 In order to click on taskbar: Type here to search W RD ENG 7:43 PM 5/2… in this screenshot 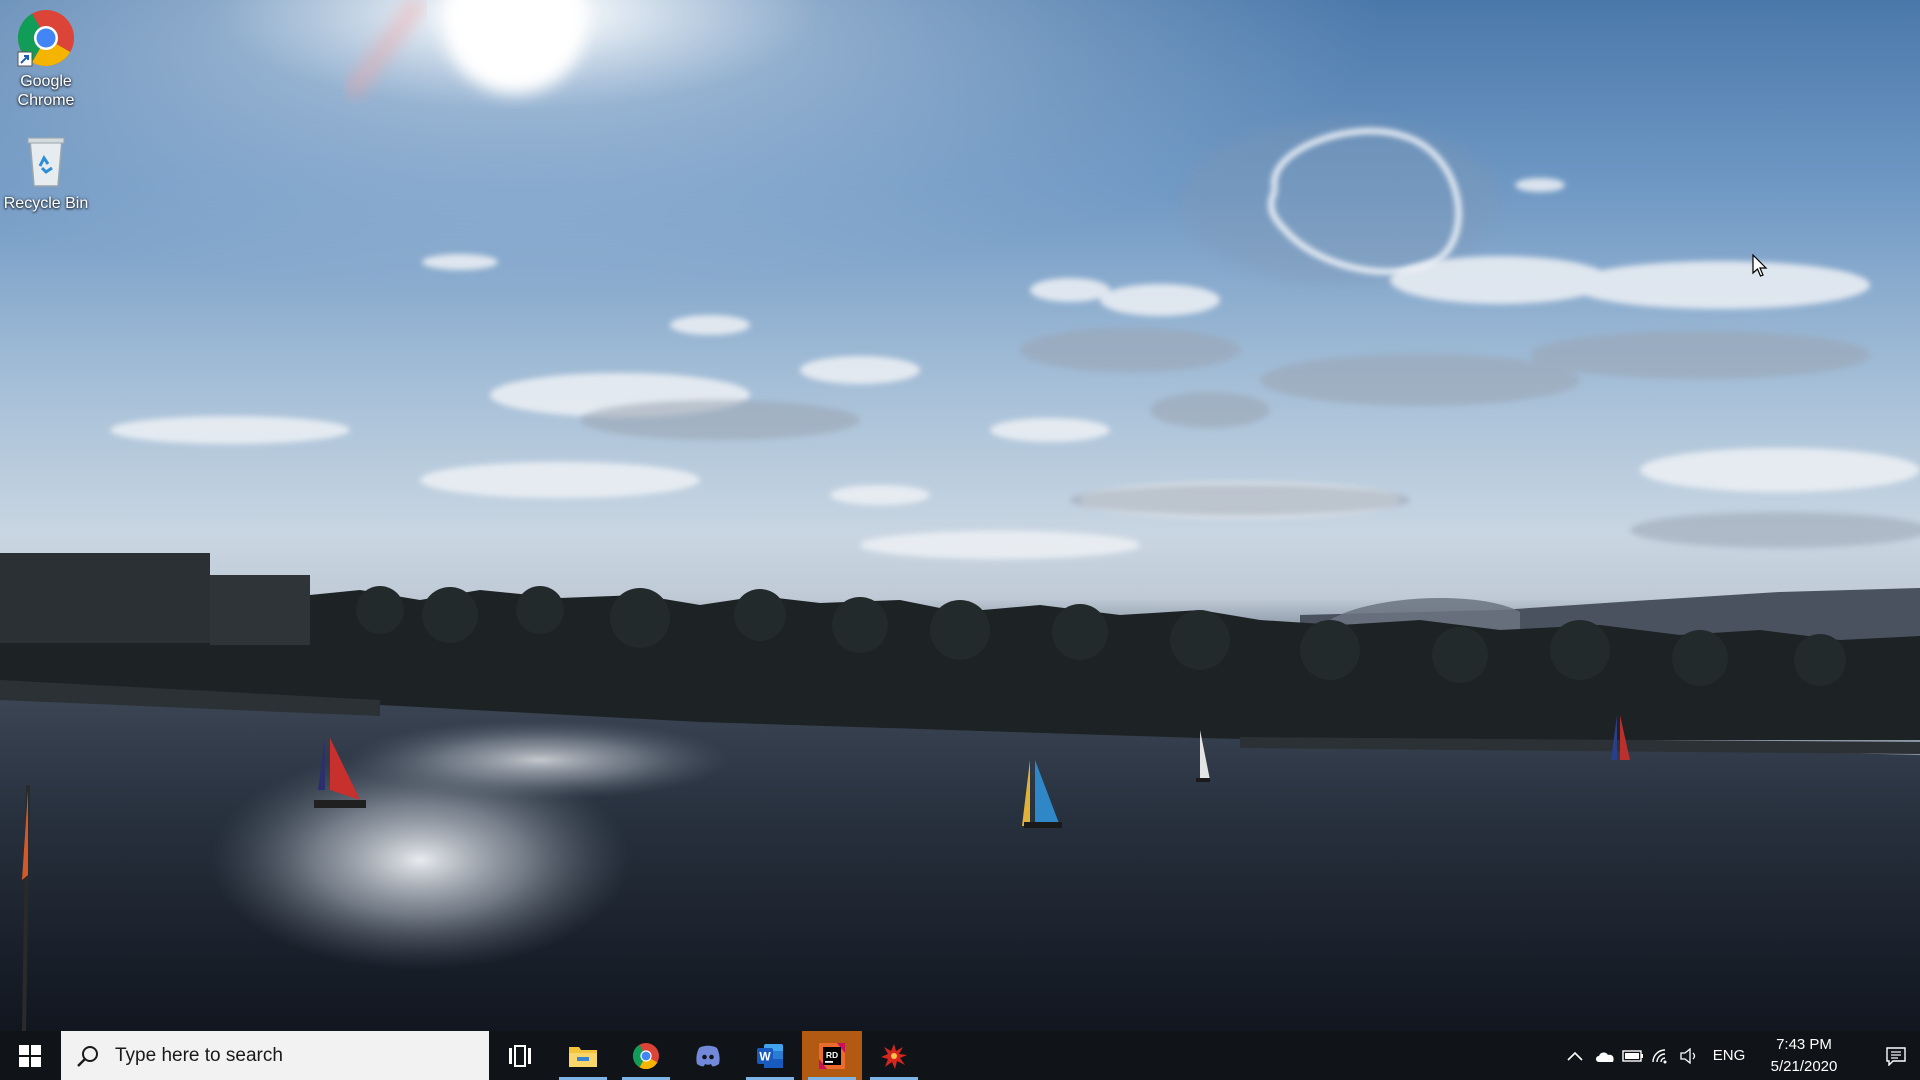, I will do `click(960, 1055)`.